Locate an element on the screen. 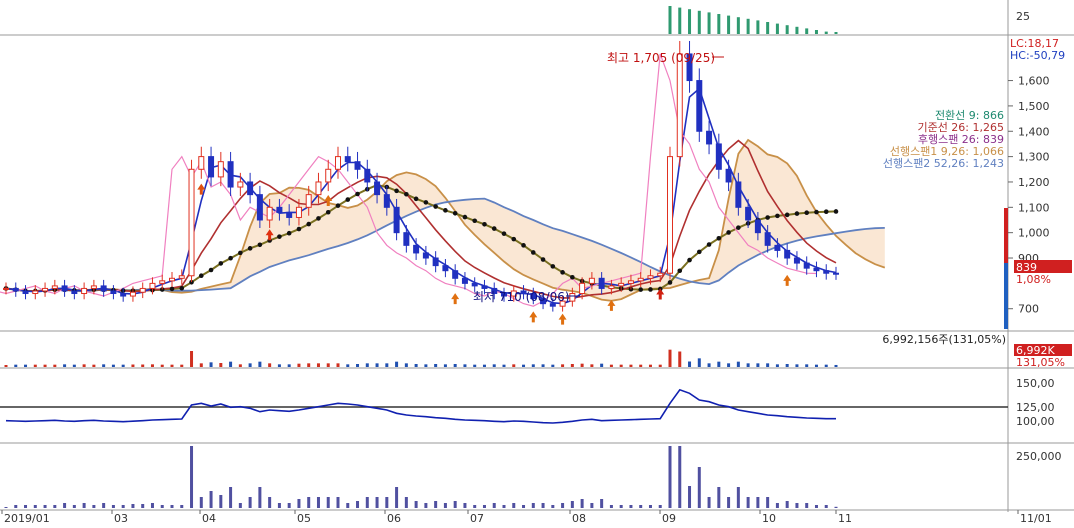 The width and height of the screenshot is (1074, 528). price-tick-label: 1,200 is located at coordinates (1034, 182).